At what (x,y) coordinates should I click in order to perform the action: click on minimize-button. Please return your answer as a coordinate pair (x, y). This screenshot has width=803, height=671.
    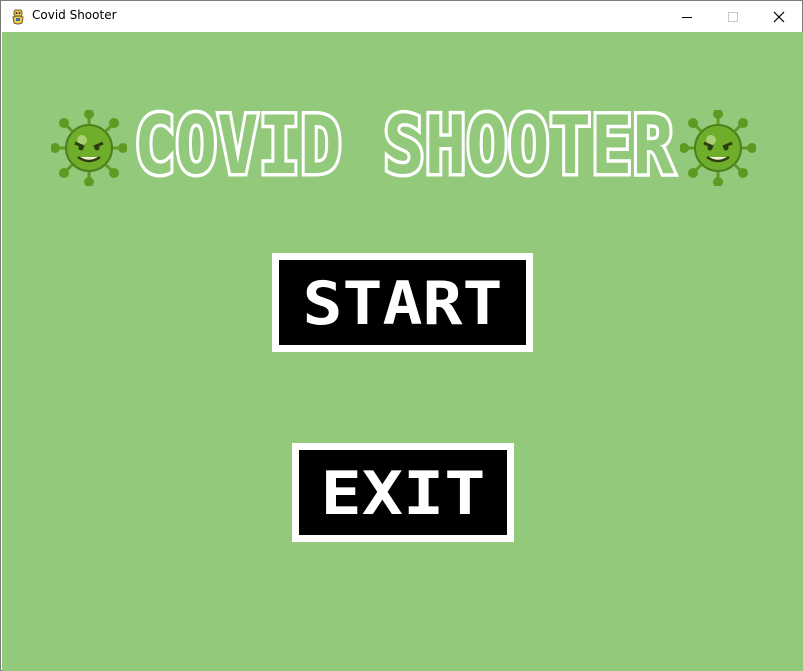
    Looking at the image, I should click on (687, 16).